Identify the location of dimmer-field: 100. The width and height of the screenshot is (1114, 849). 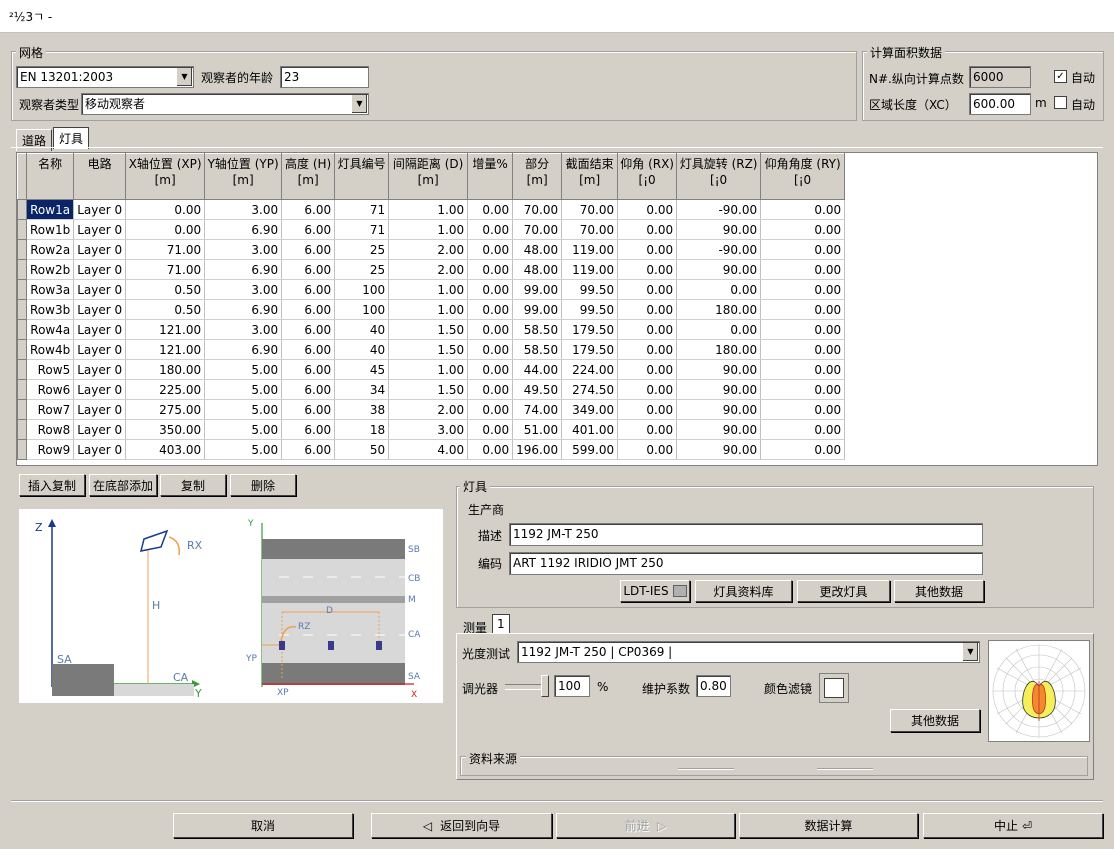
(572, 686).